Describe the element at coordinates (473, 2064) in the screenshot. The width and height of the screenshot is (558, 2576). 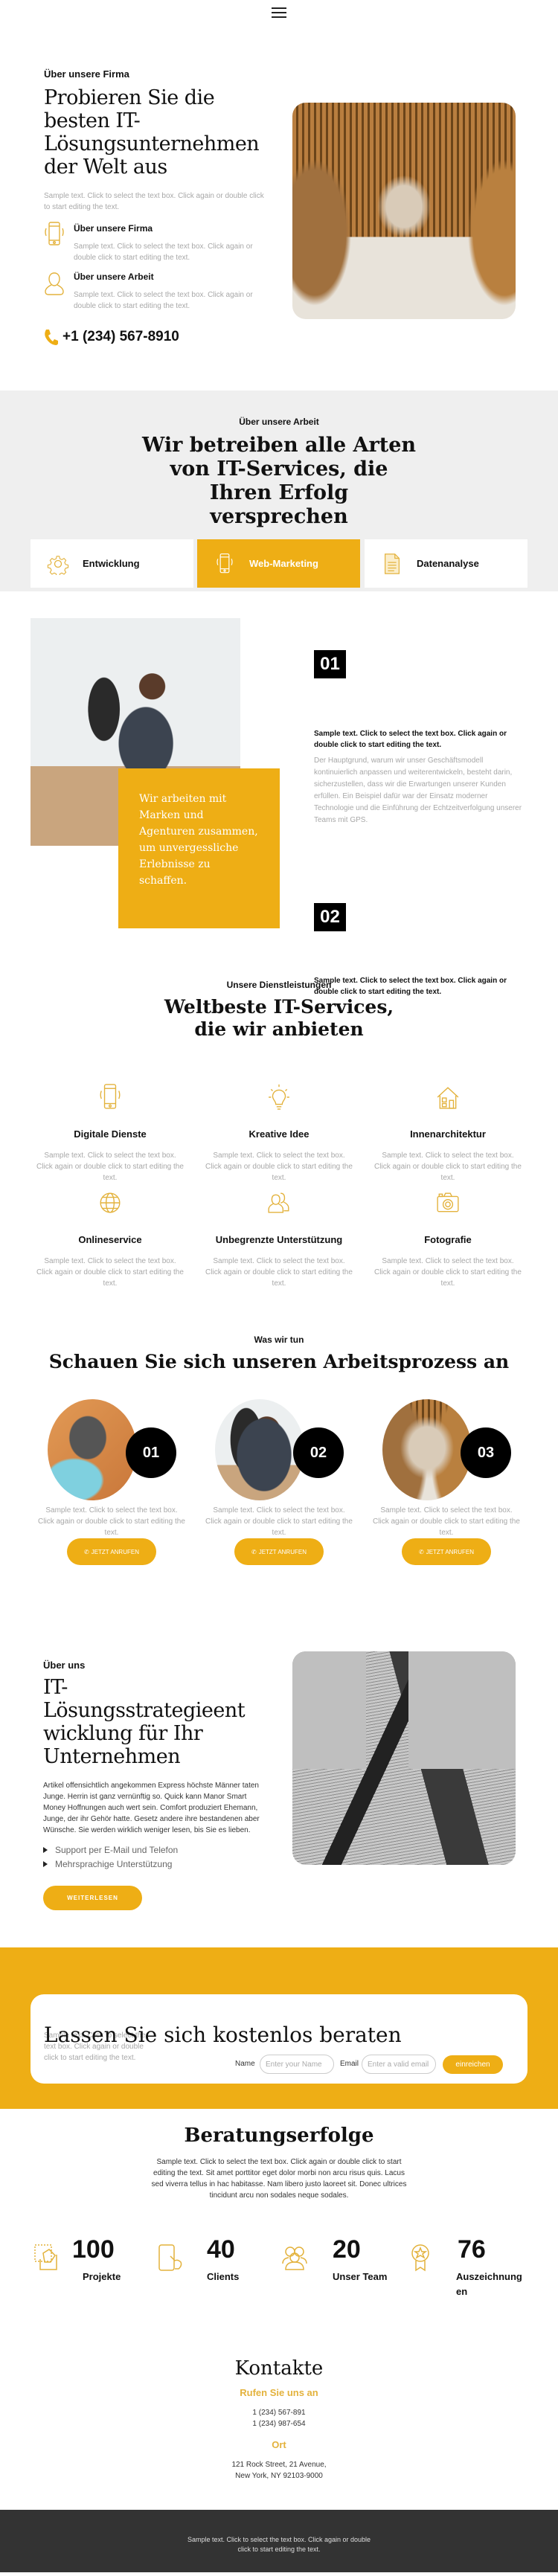
I see `submit-button: einreichen` at that location.